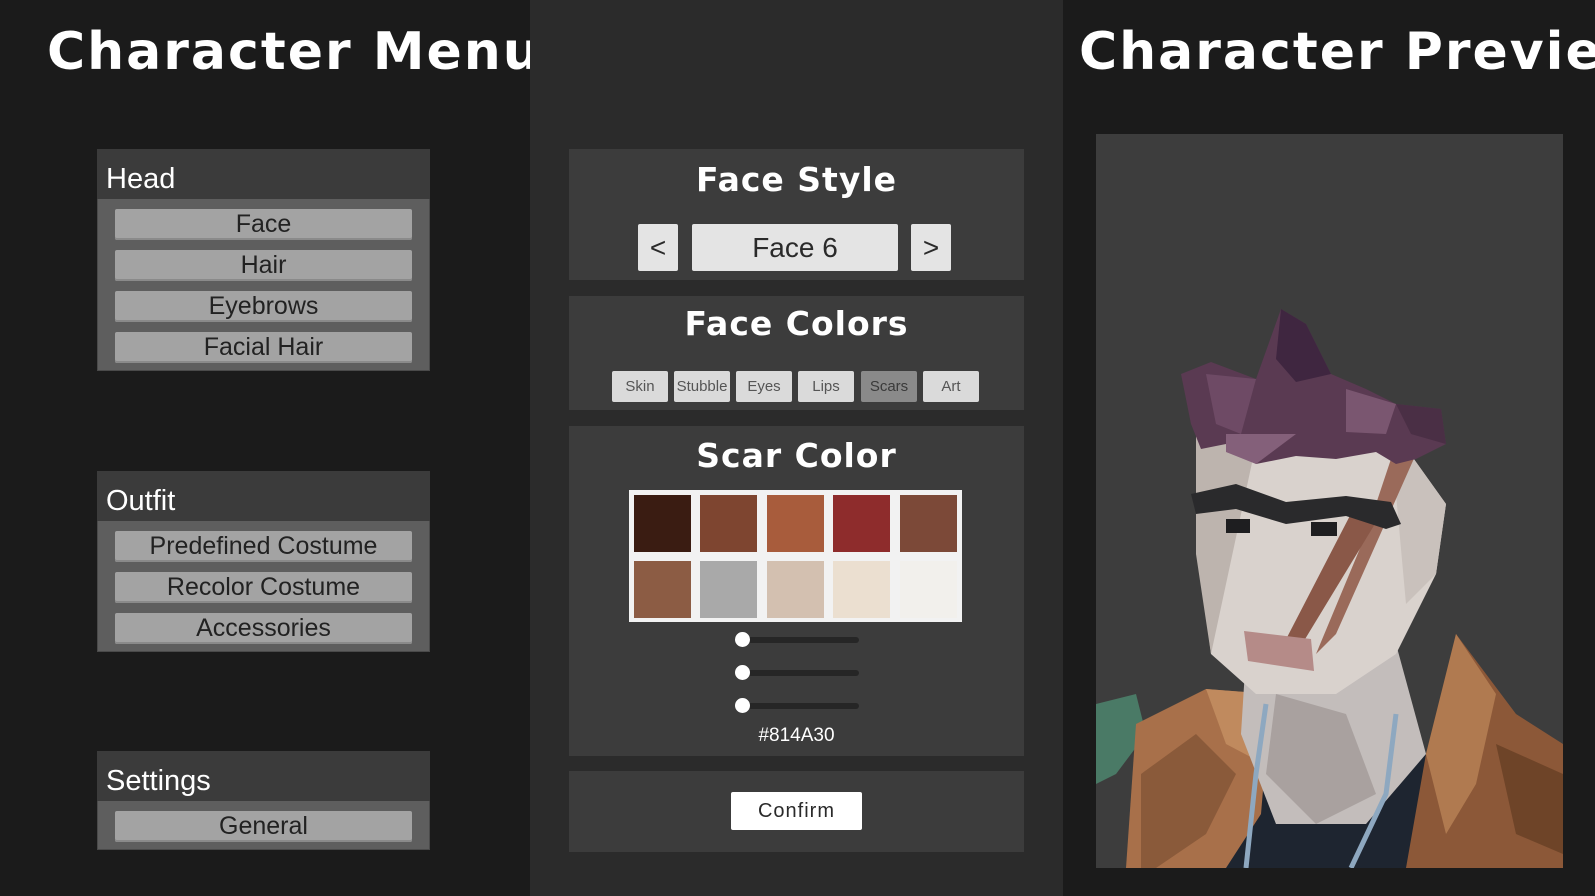 This screenshot has width=1595, height=896. What do you see at coordinates (640, 386) in the screenshot?
I see `tab-skin: Skin` at bounding box center [640, 386].